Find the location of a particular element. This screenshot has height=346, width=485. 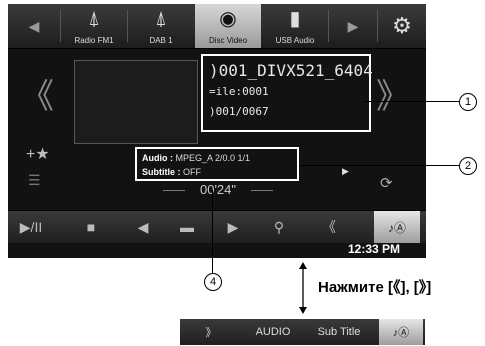

double-chevron-right-icon: 》 is located at coordinates (211, 333).